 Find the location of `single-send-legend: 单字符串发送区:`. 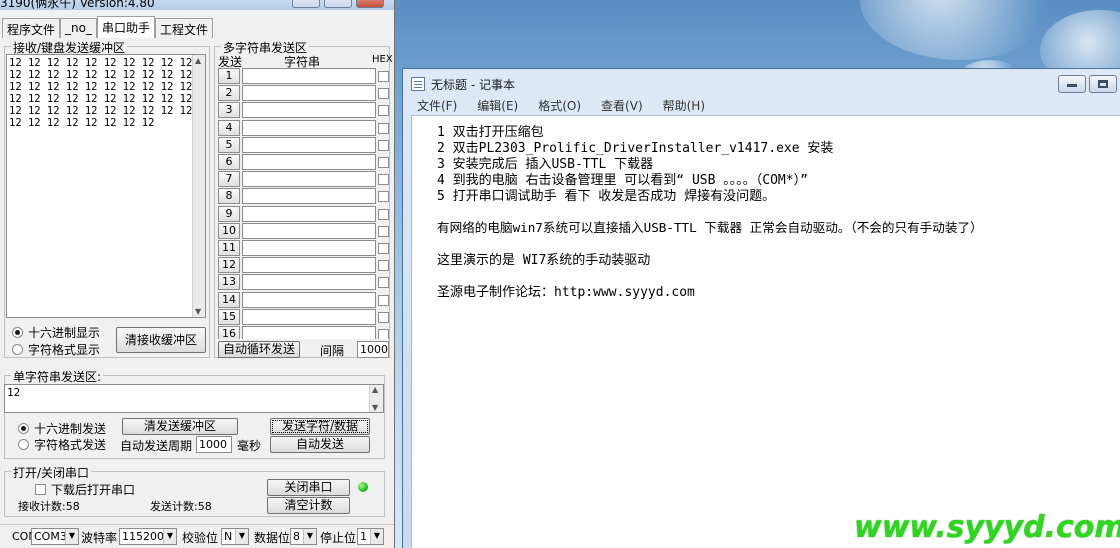

single-send-legend: 单字符串发送区: is located at coordinates (57, 376).